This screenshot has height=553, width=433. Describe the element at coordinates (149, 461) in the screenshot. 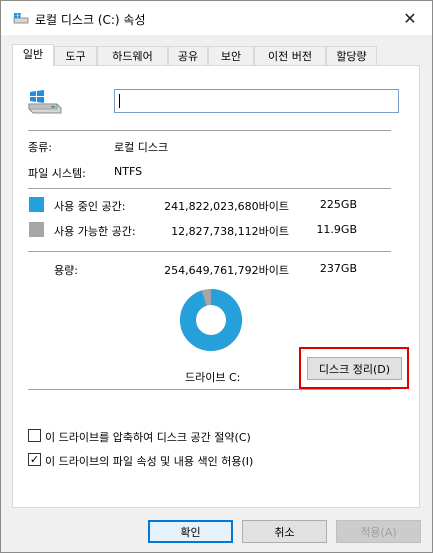

I see `index-label: 이 드라이브의 파일 속성 및 내용 색인 허용(I)` at that location.